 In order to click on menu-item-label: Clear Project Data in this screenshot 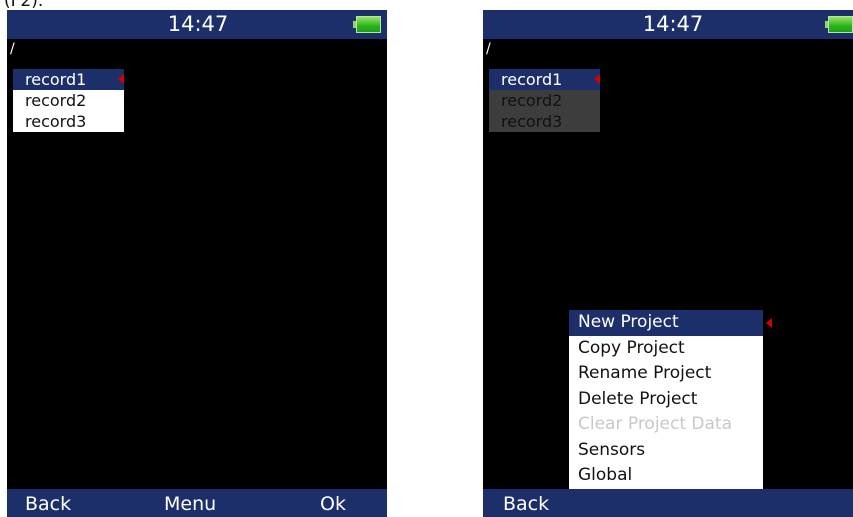, I will do `click(655, 424)`.